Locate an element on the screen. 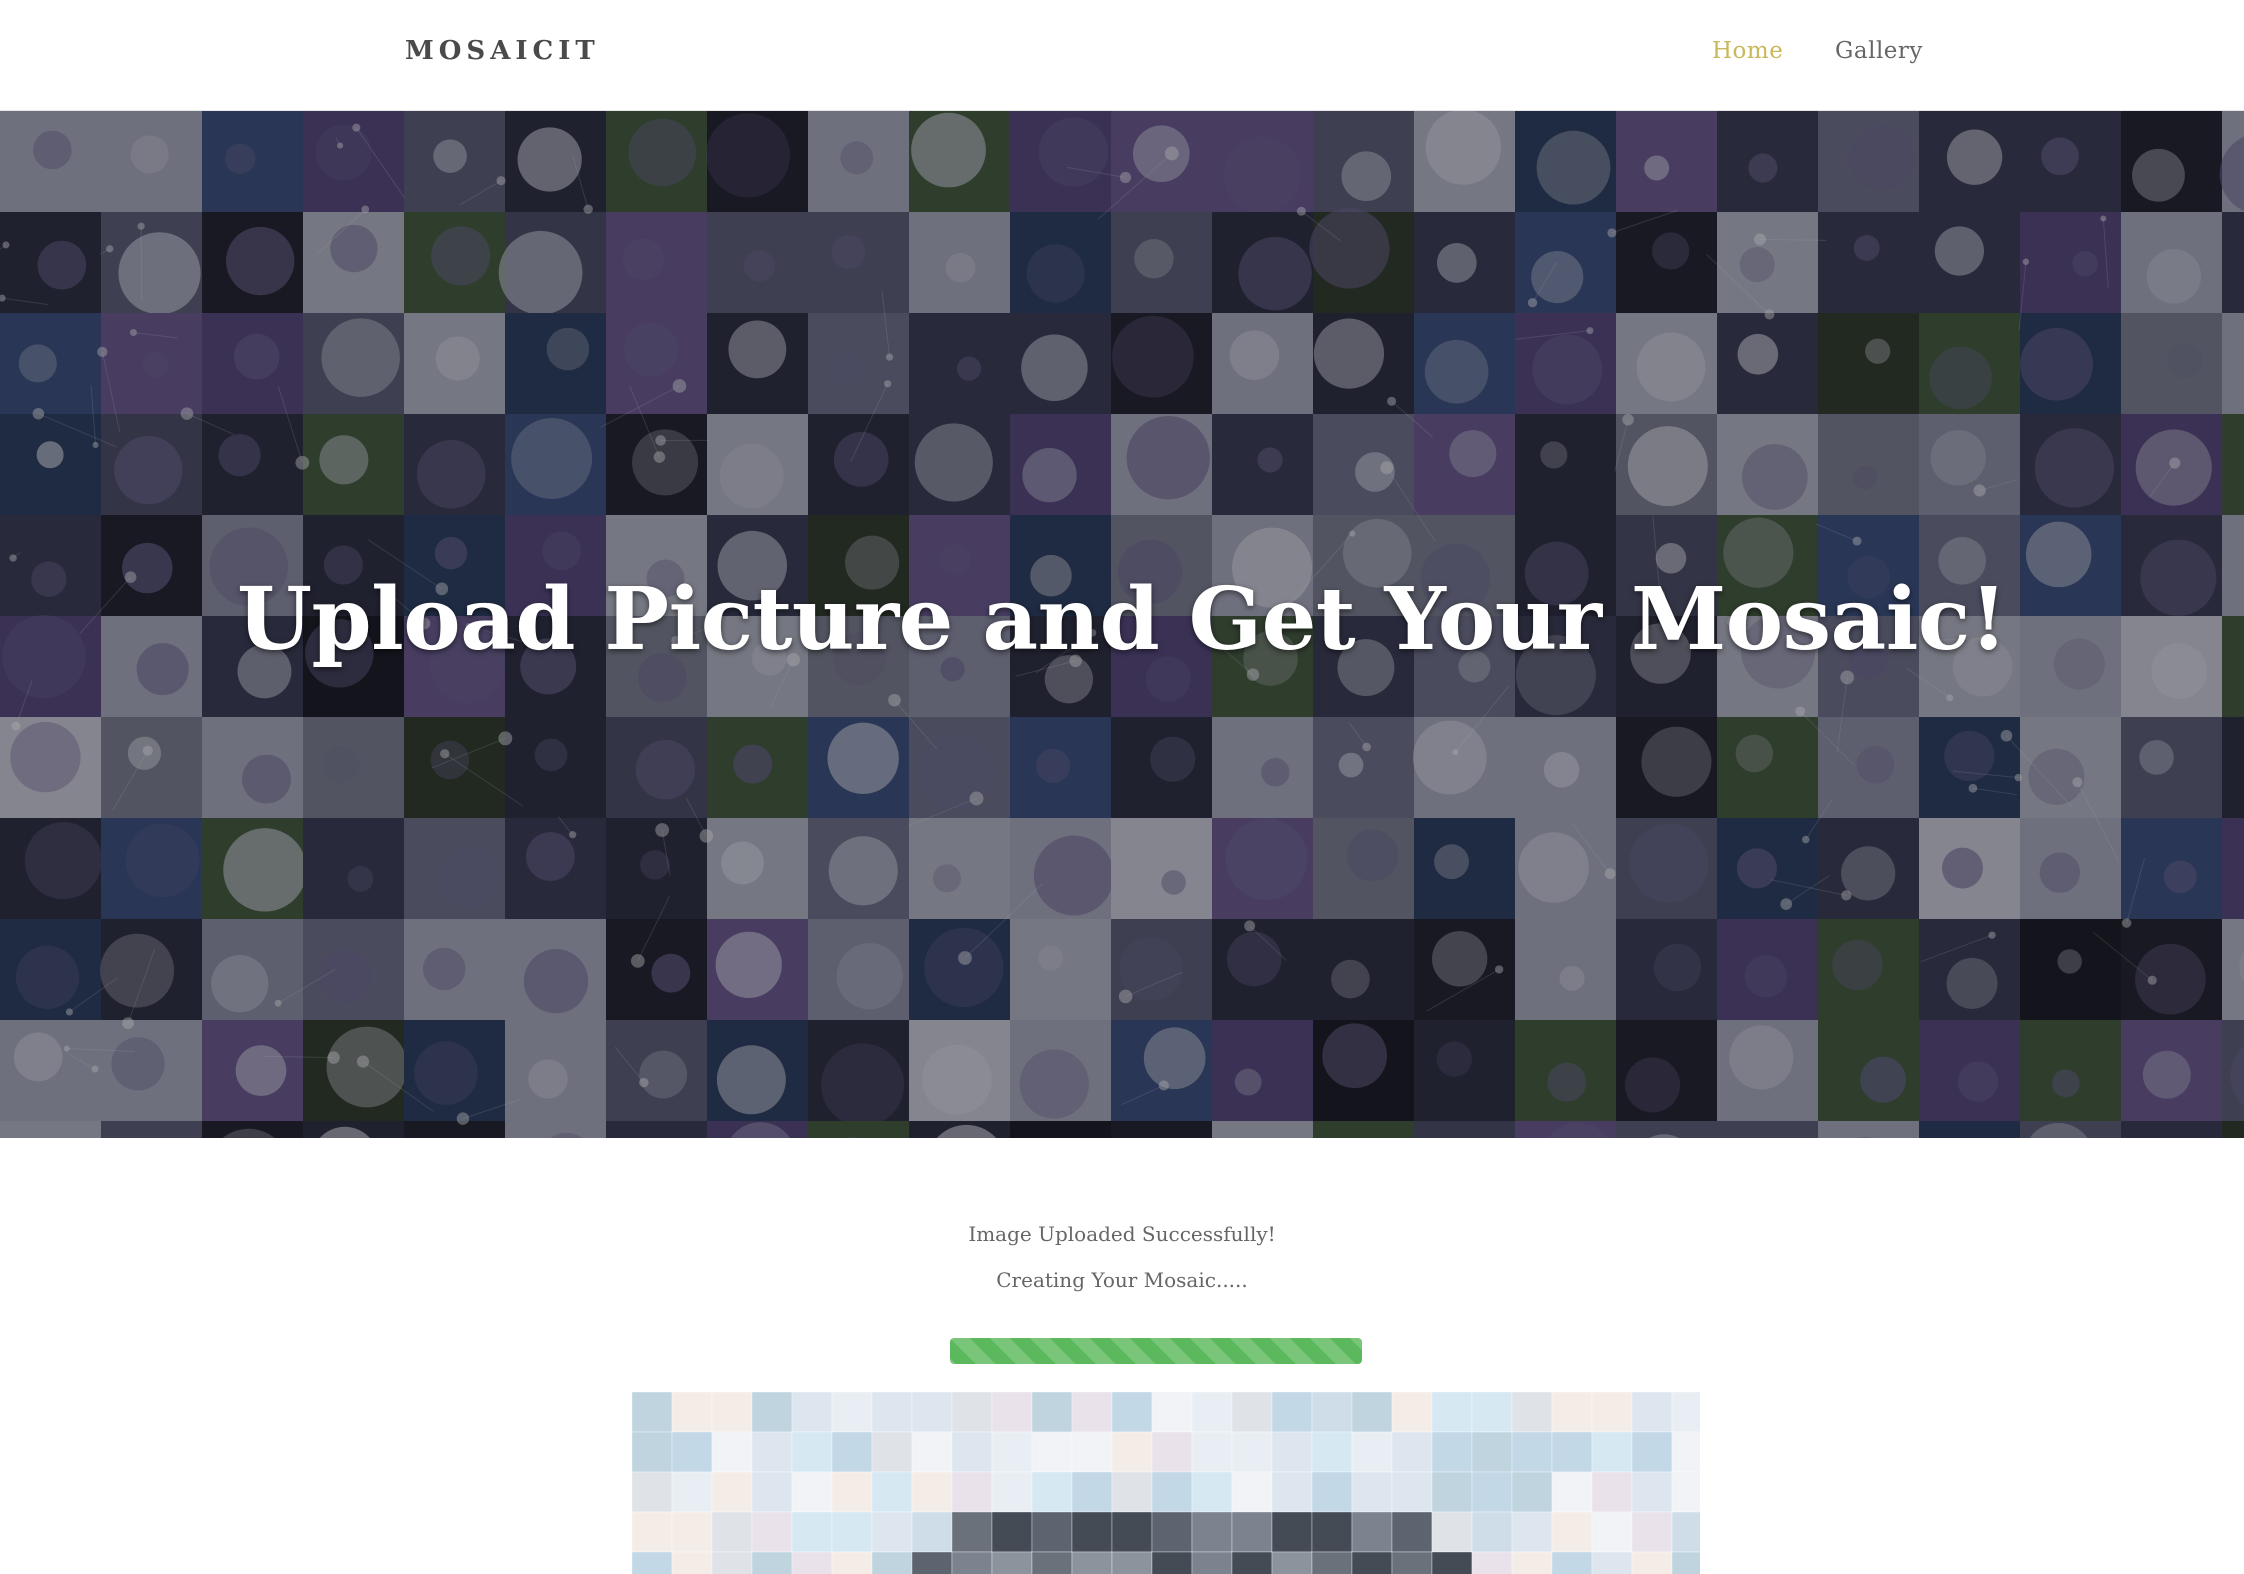  progress-bar-fill is located at coordinates (1156, 1351).